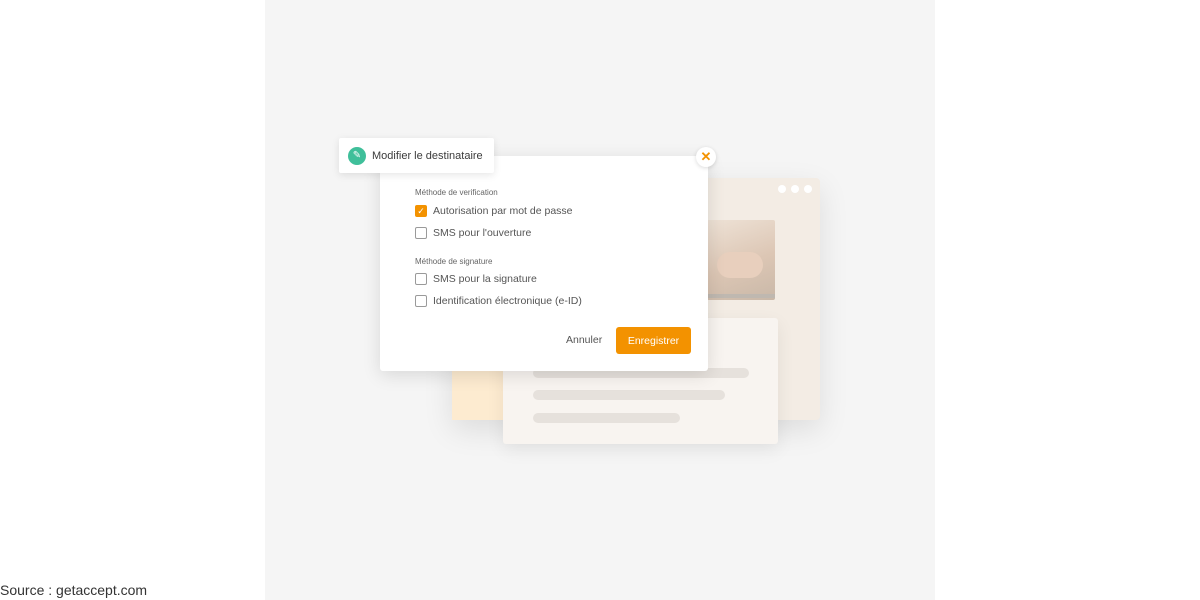 The image size is (1200, 600). Describe the element at coordinates (485, 279) in the screenshot. I see `option-label: SMS pour la signature` at that location.